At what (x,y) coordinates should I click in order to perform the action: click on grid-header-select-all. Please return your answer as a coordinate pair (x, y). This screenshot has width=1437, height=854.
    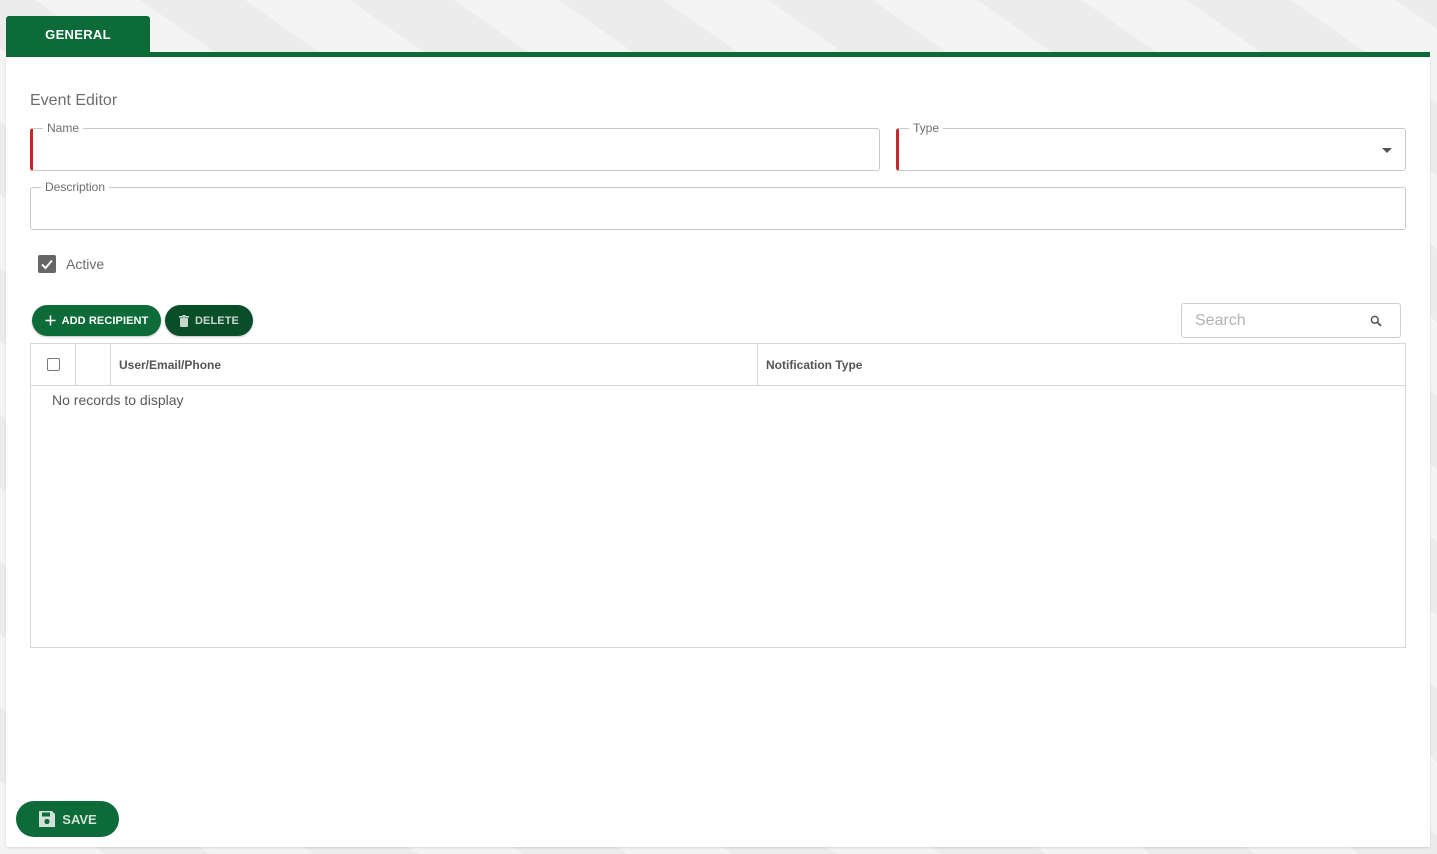
    Looking at the image, I should click on (53, 364).